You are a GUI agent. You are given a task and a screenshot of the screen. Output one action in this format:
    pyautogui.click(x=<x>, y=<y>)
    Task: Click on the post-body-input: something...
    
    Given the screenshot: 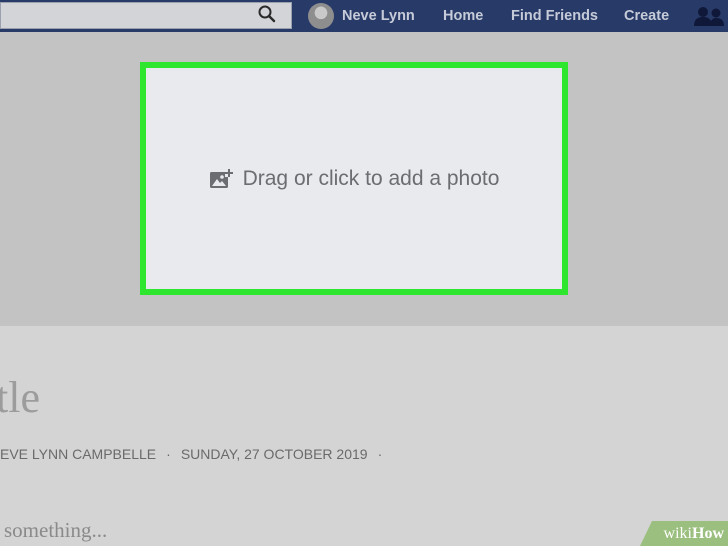 What is the action you would take?
    pyautogui.click(x=55, y=530)
    